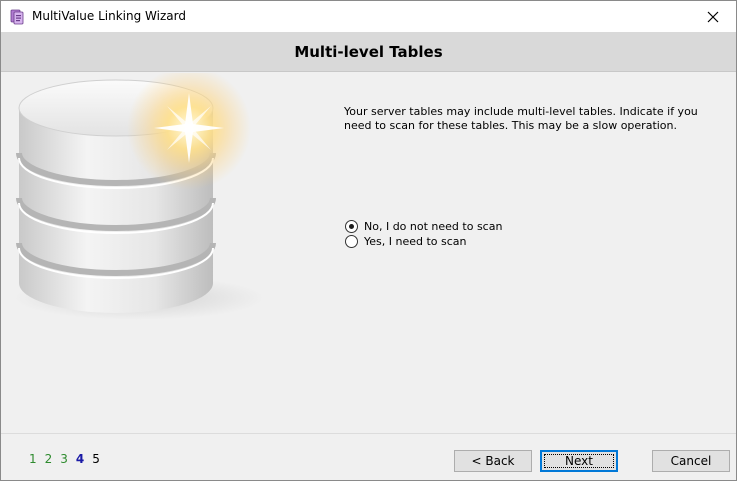 The image size is (737, 481). I want to click on window-title: MultiValue Linking Wizard, so click(109, 16).